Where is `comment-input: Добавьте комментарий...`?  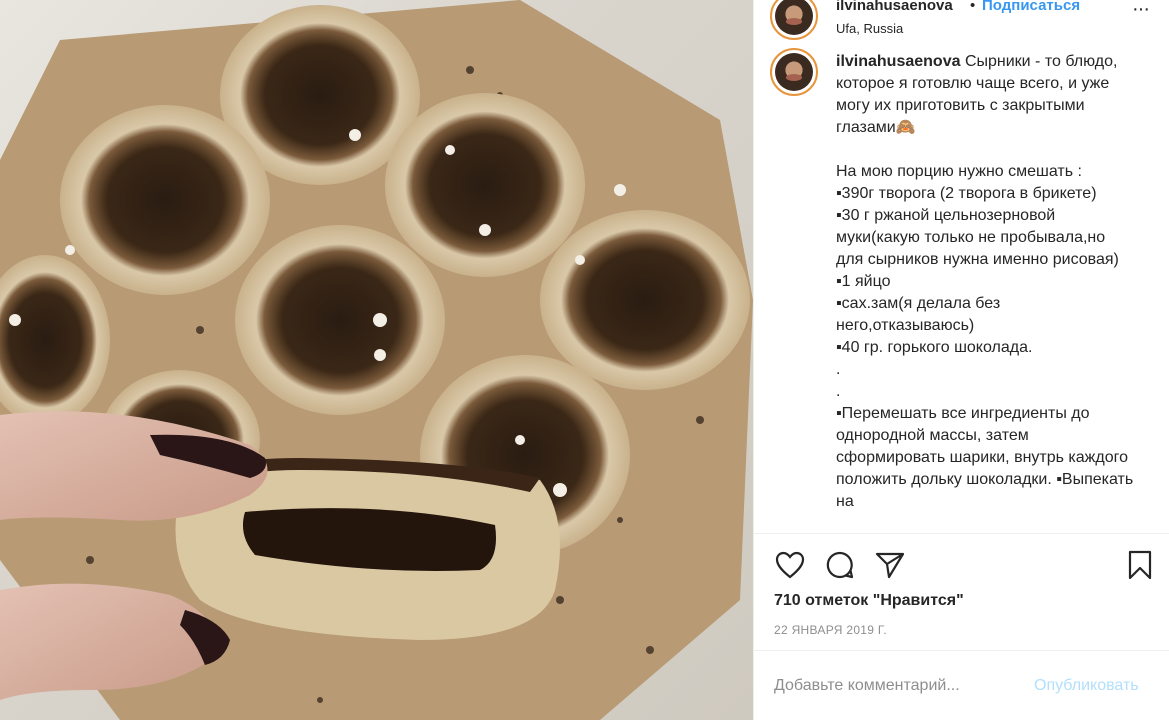
comment-input: Добавьте комментарий... is located at coordinates (867, 686).